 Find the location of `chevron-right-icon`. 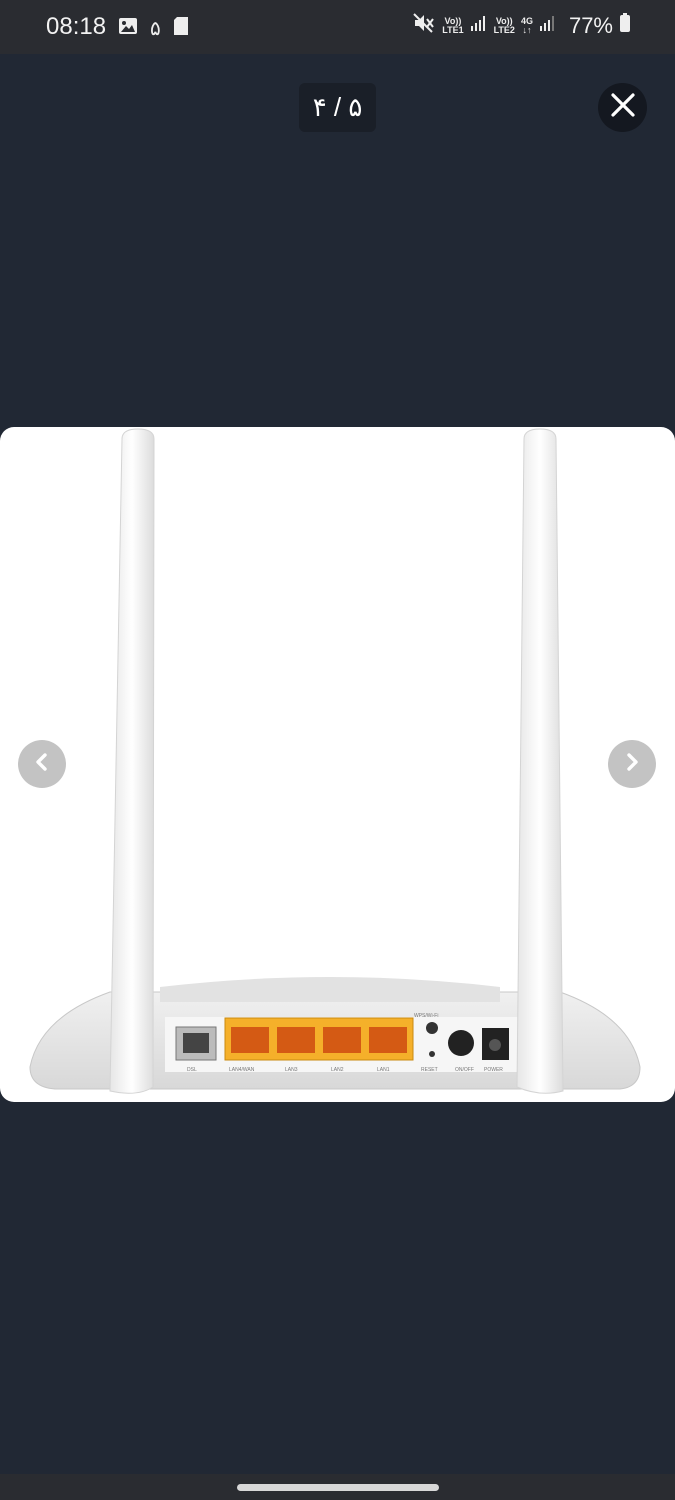

chevron-right-icon is located at coordinates (632, 764).